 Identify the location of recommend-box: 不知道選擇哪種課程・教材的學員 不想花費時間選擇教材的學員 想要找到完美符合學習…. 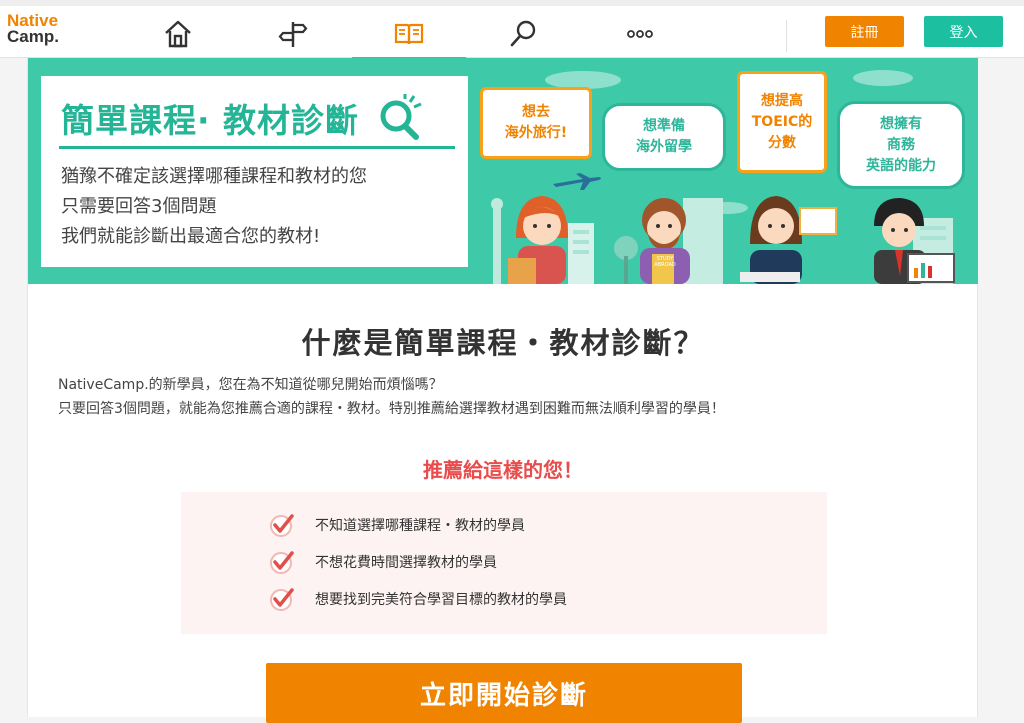
(504, 563).